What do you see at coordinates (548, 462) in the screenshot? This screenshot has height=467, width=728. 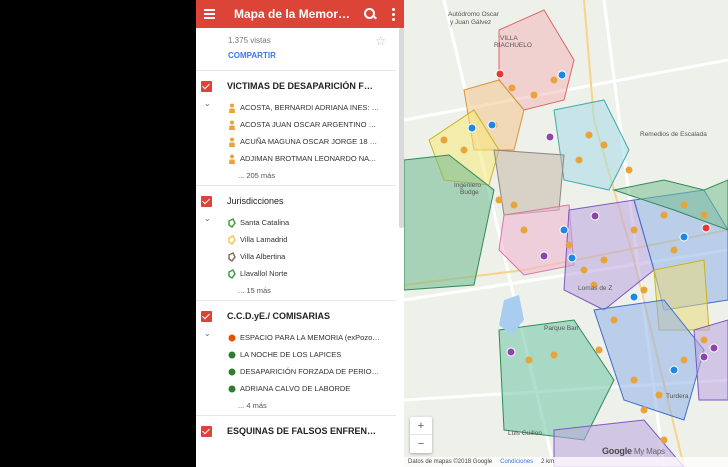 I see `scale-label: 2 km` at bounding box center [548, 462].